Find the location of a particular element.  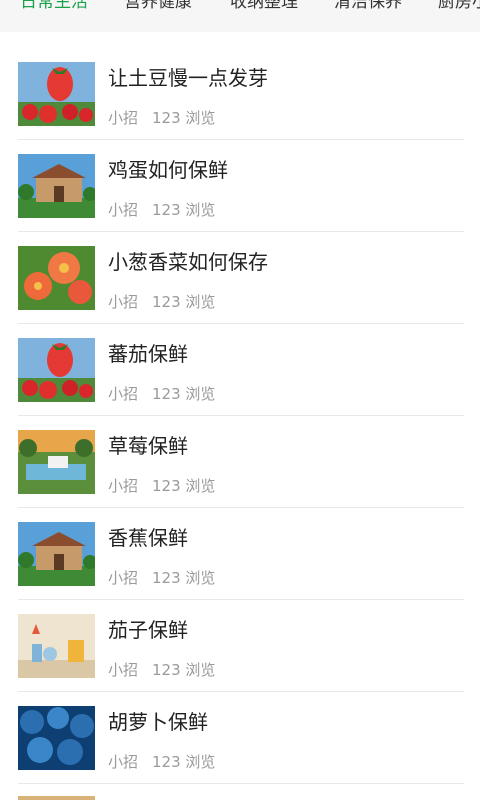

article-title: 胡萝卜保鲜 is located at coordinates (158, 722).